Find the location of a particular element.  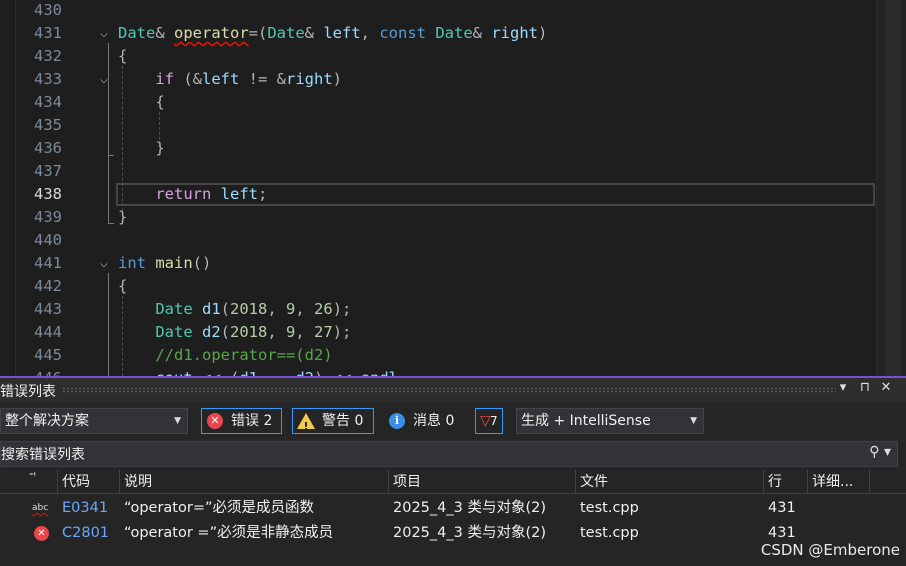

code-line: 432 { is located at coordinates (438, 56).